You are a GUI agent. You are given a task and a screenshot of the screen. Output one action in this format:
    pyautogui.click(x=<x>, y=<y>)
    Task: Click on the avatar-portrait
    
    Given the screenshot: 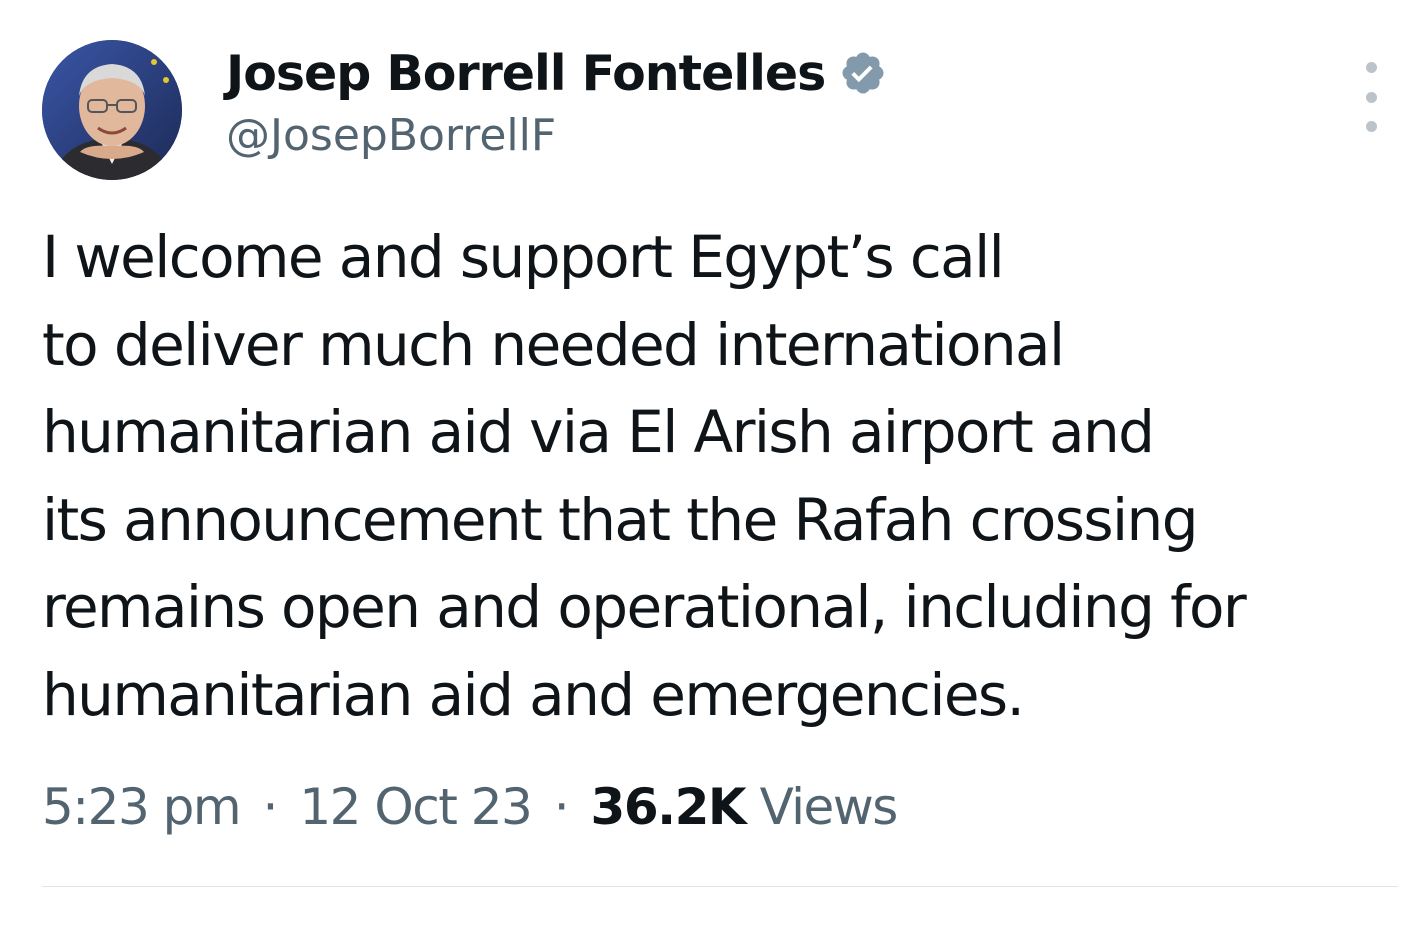 What is the action you would take?
    pyautogui.click(x=112, y=110)
    